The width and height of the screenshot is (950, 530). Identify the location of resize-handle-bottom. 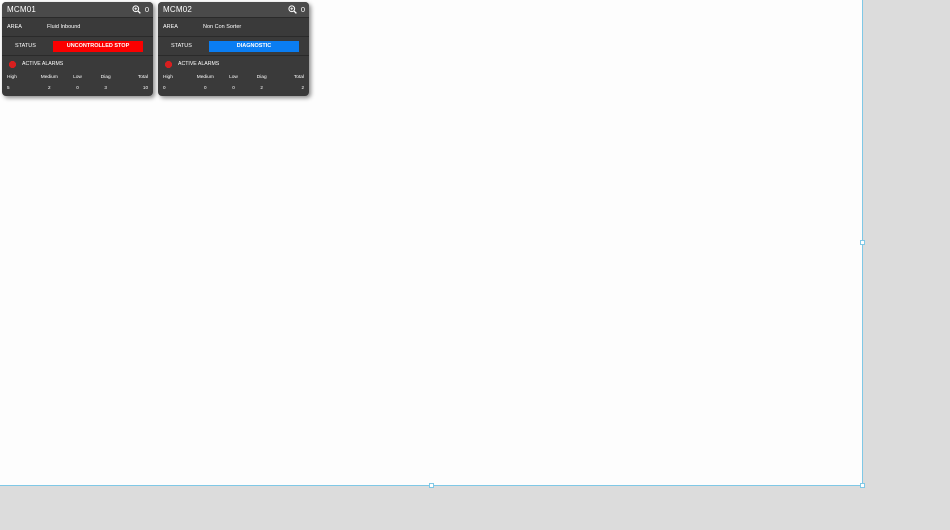
(431, 485).